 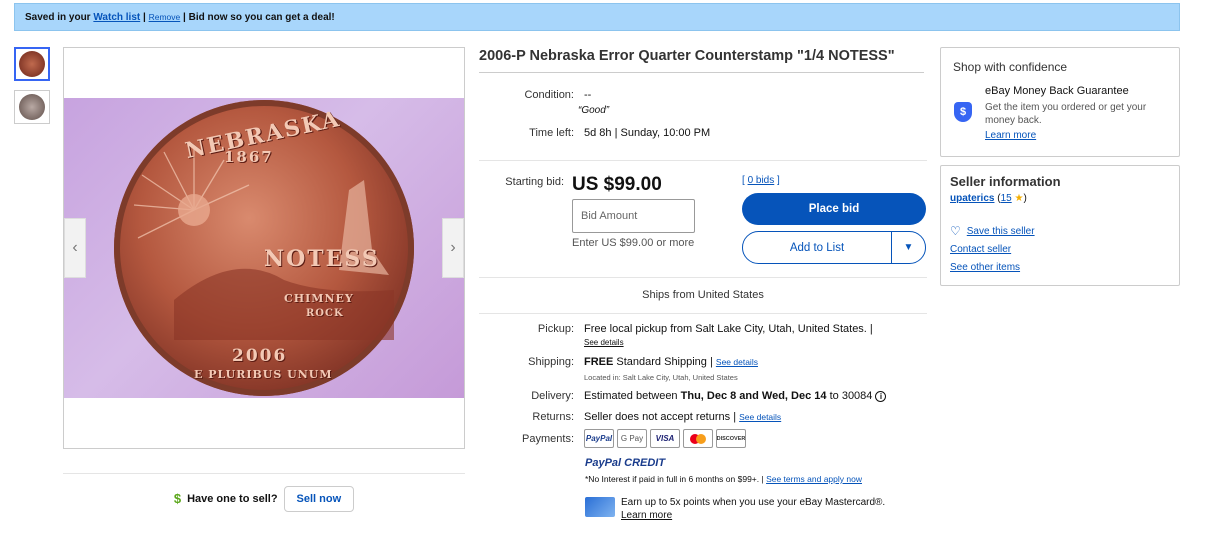 What do you see at coordinates (1010, 67) in the screenshot?
I see `confidence-heading: Shop with confidence` at bounding box center [1010, 67].